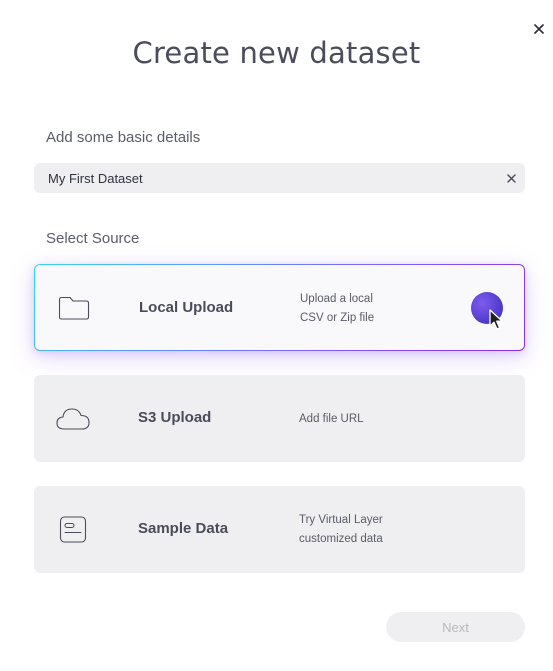  I want to click on description-line: Try Virtual Layer, so click(341, 520).